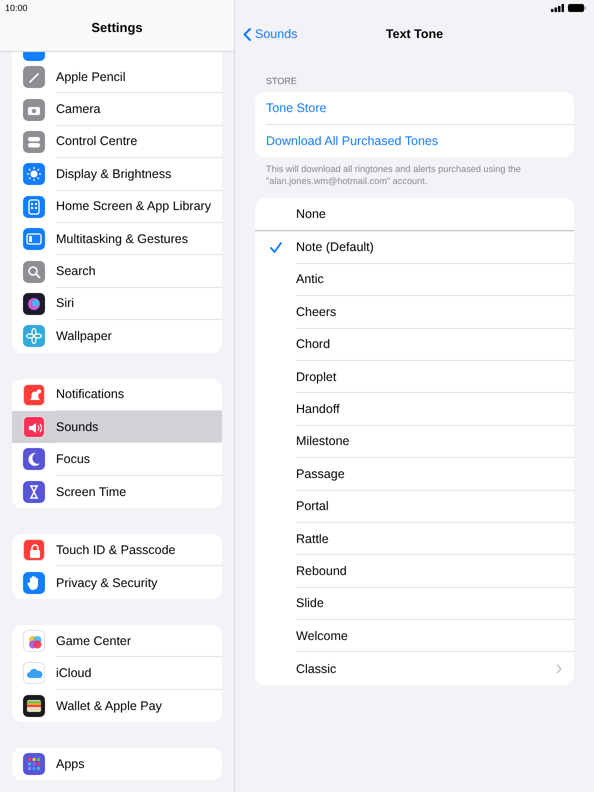 This screenshot has height=792, width=594. What do you see at coordinates (117, 304) in the screenshot?
I see `sidebar-item: Siri` at bounding box center [117, 304].